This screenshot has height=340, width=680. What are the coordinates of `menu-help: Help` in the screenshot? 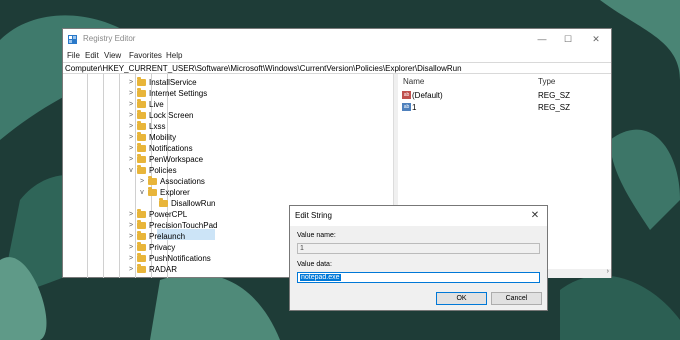 It's located at (174, 55).